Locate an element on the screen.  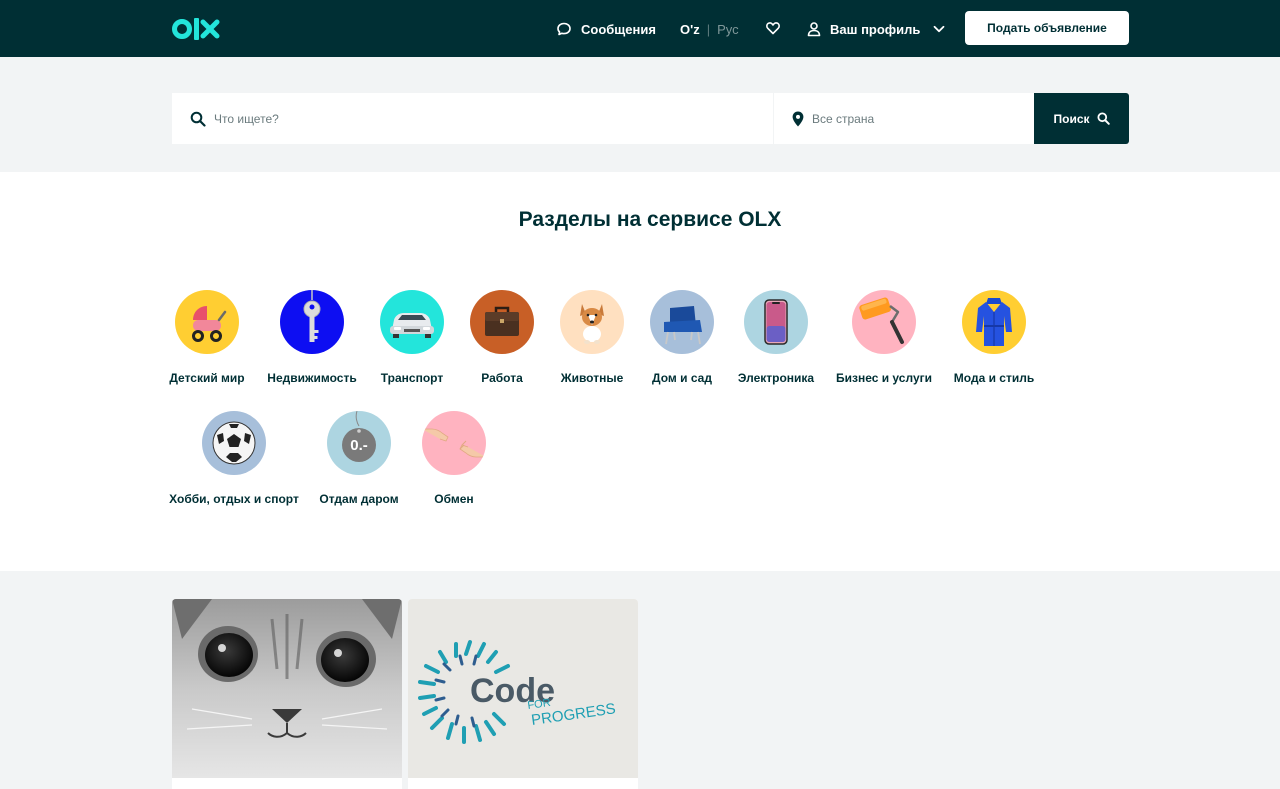
category-free: 0.- Отдам даром is located at coordinates (359, 458).